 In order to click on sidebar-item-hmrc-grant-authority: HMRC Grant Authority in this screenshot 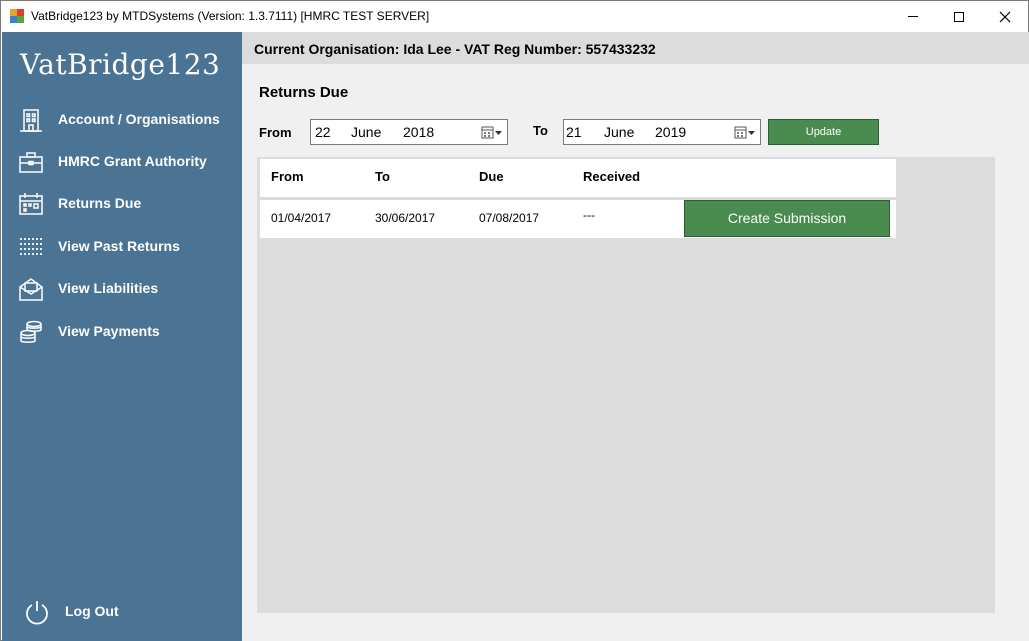, I will do `click(122, 162)`.